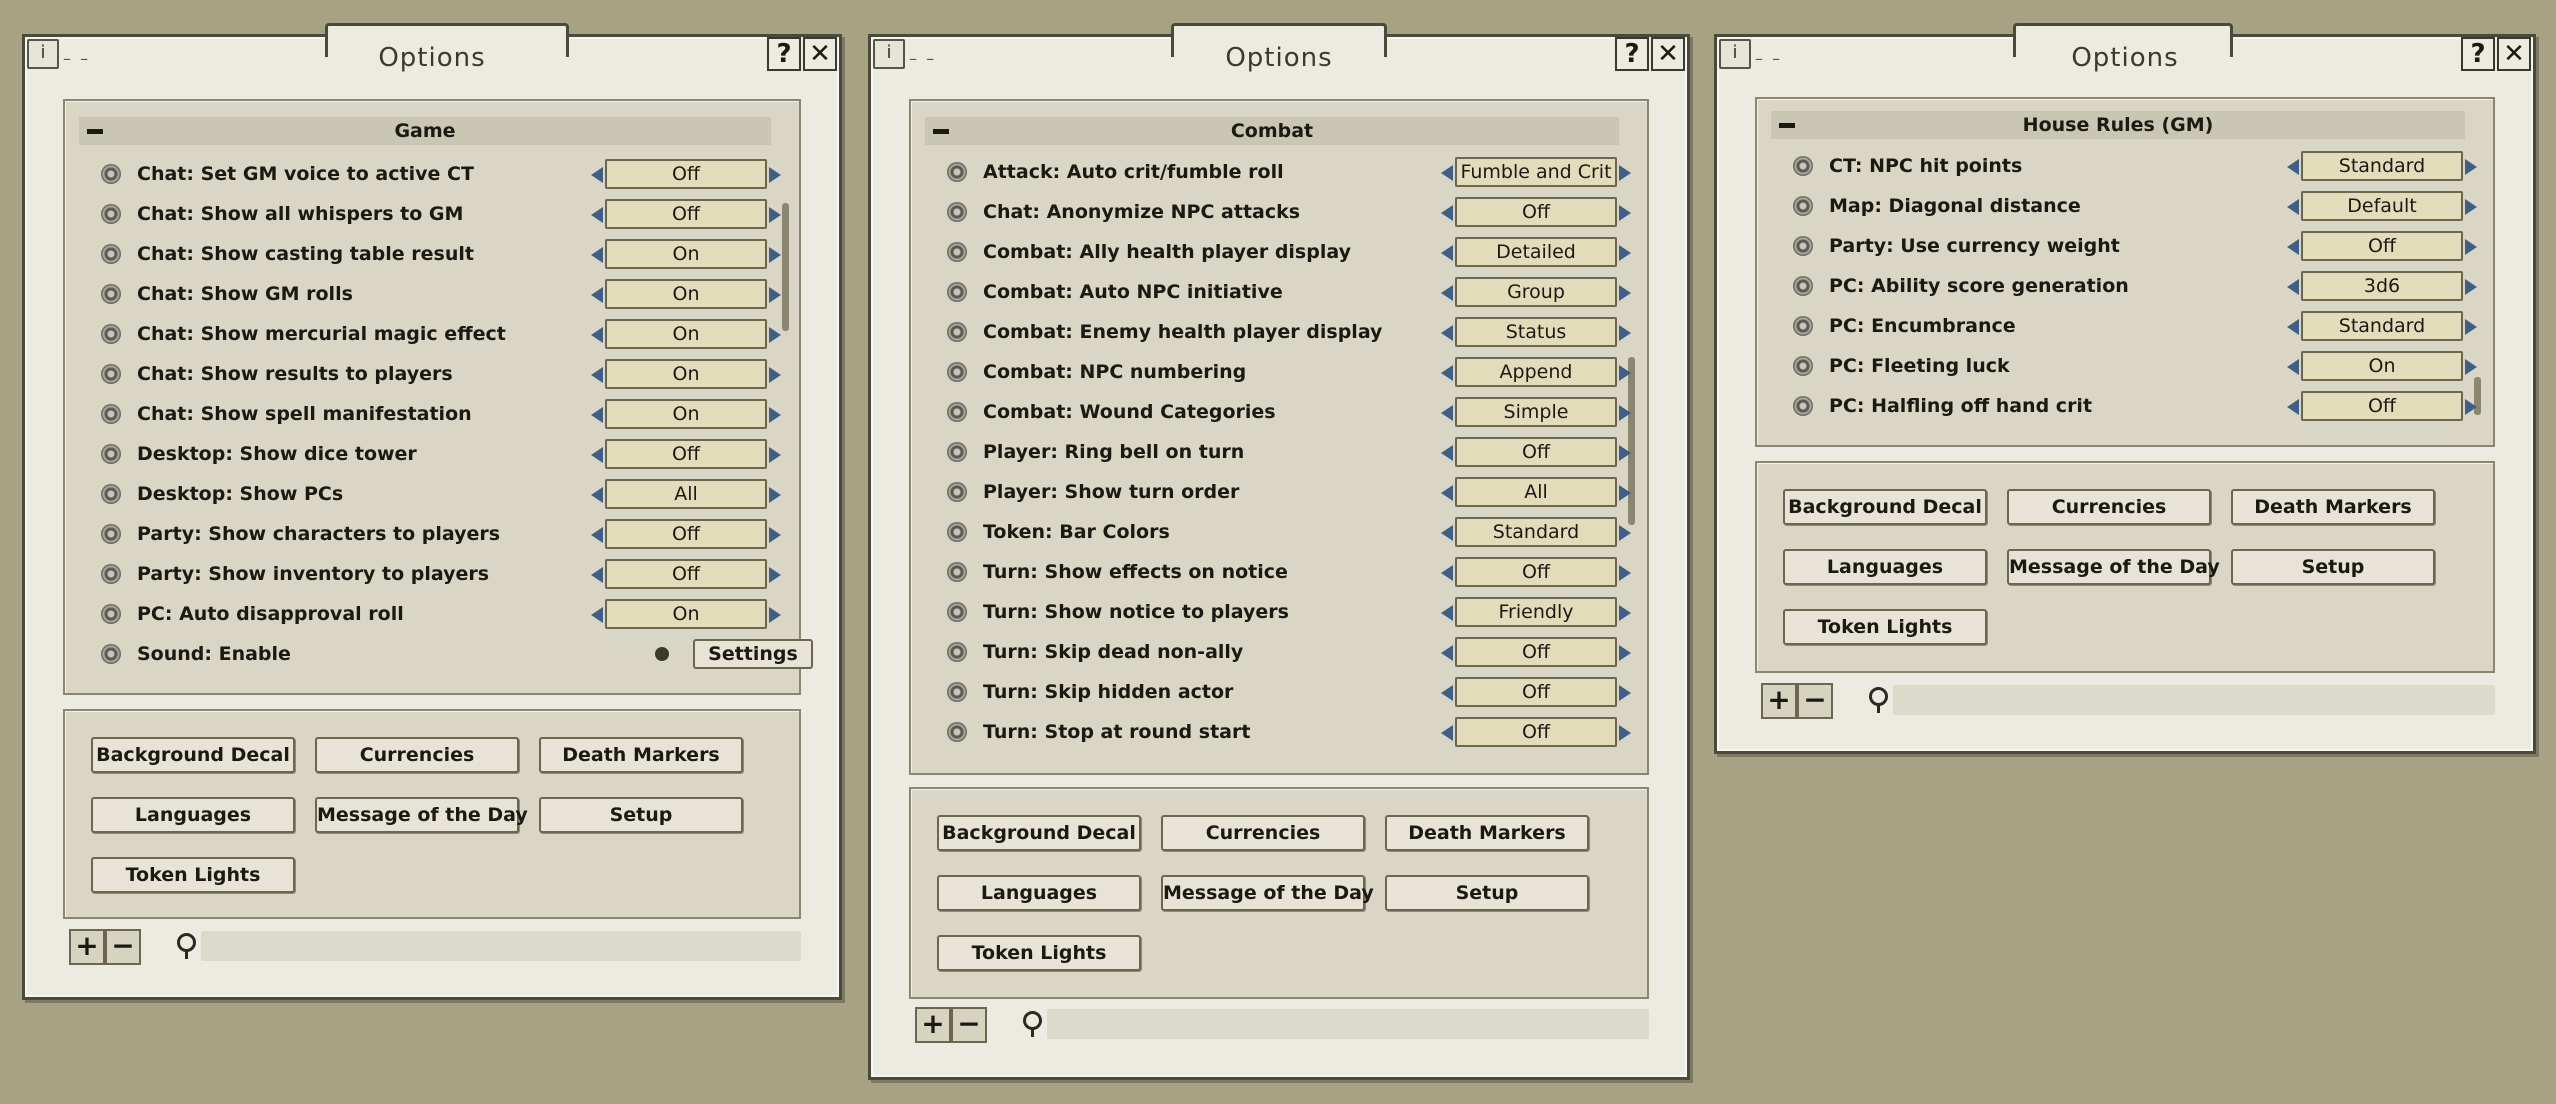  Describe the element at coordinates (941, 131) in the screenshot. I see `collapse-icon` at that location.